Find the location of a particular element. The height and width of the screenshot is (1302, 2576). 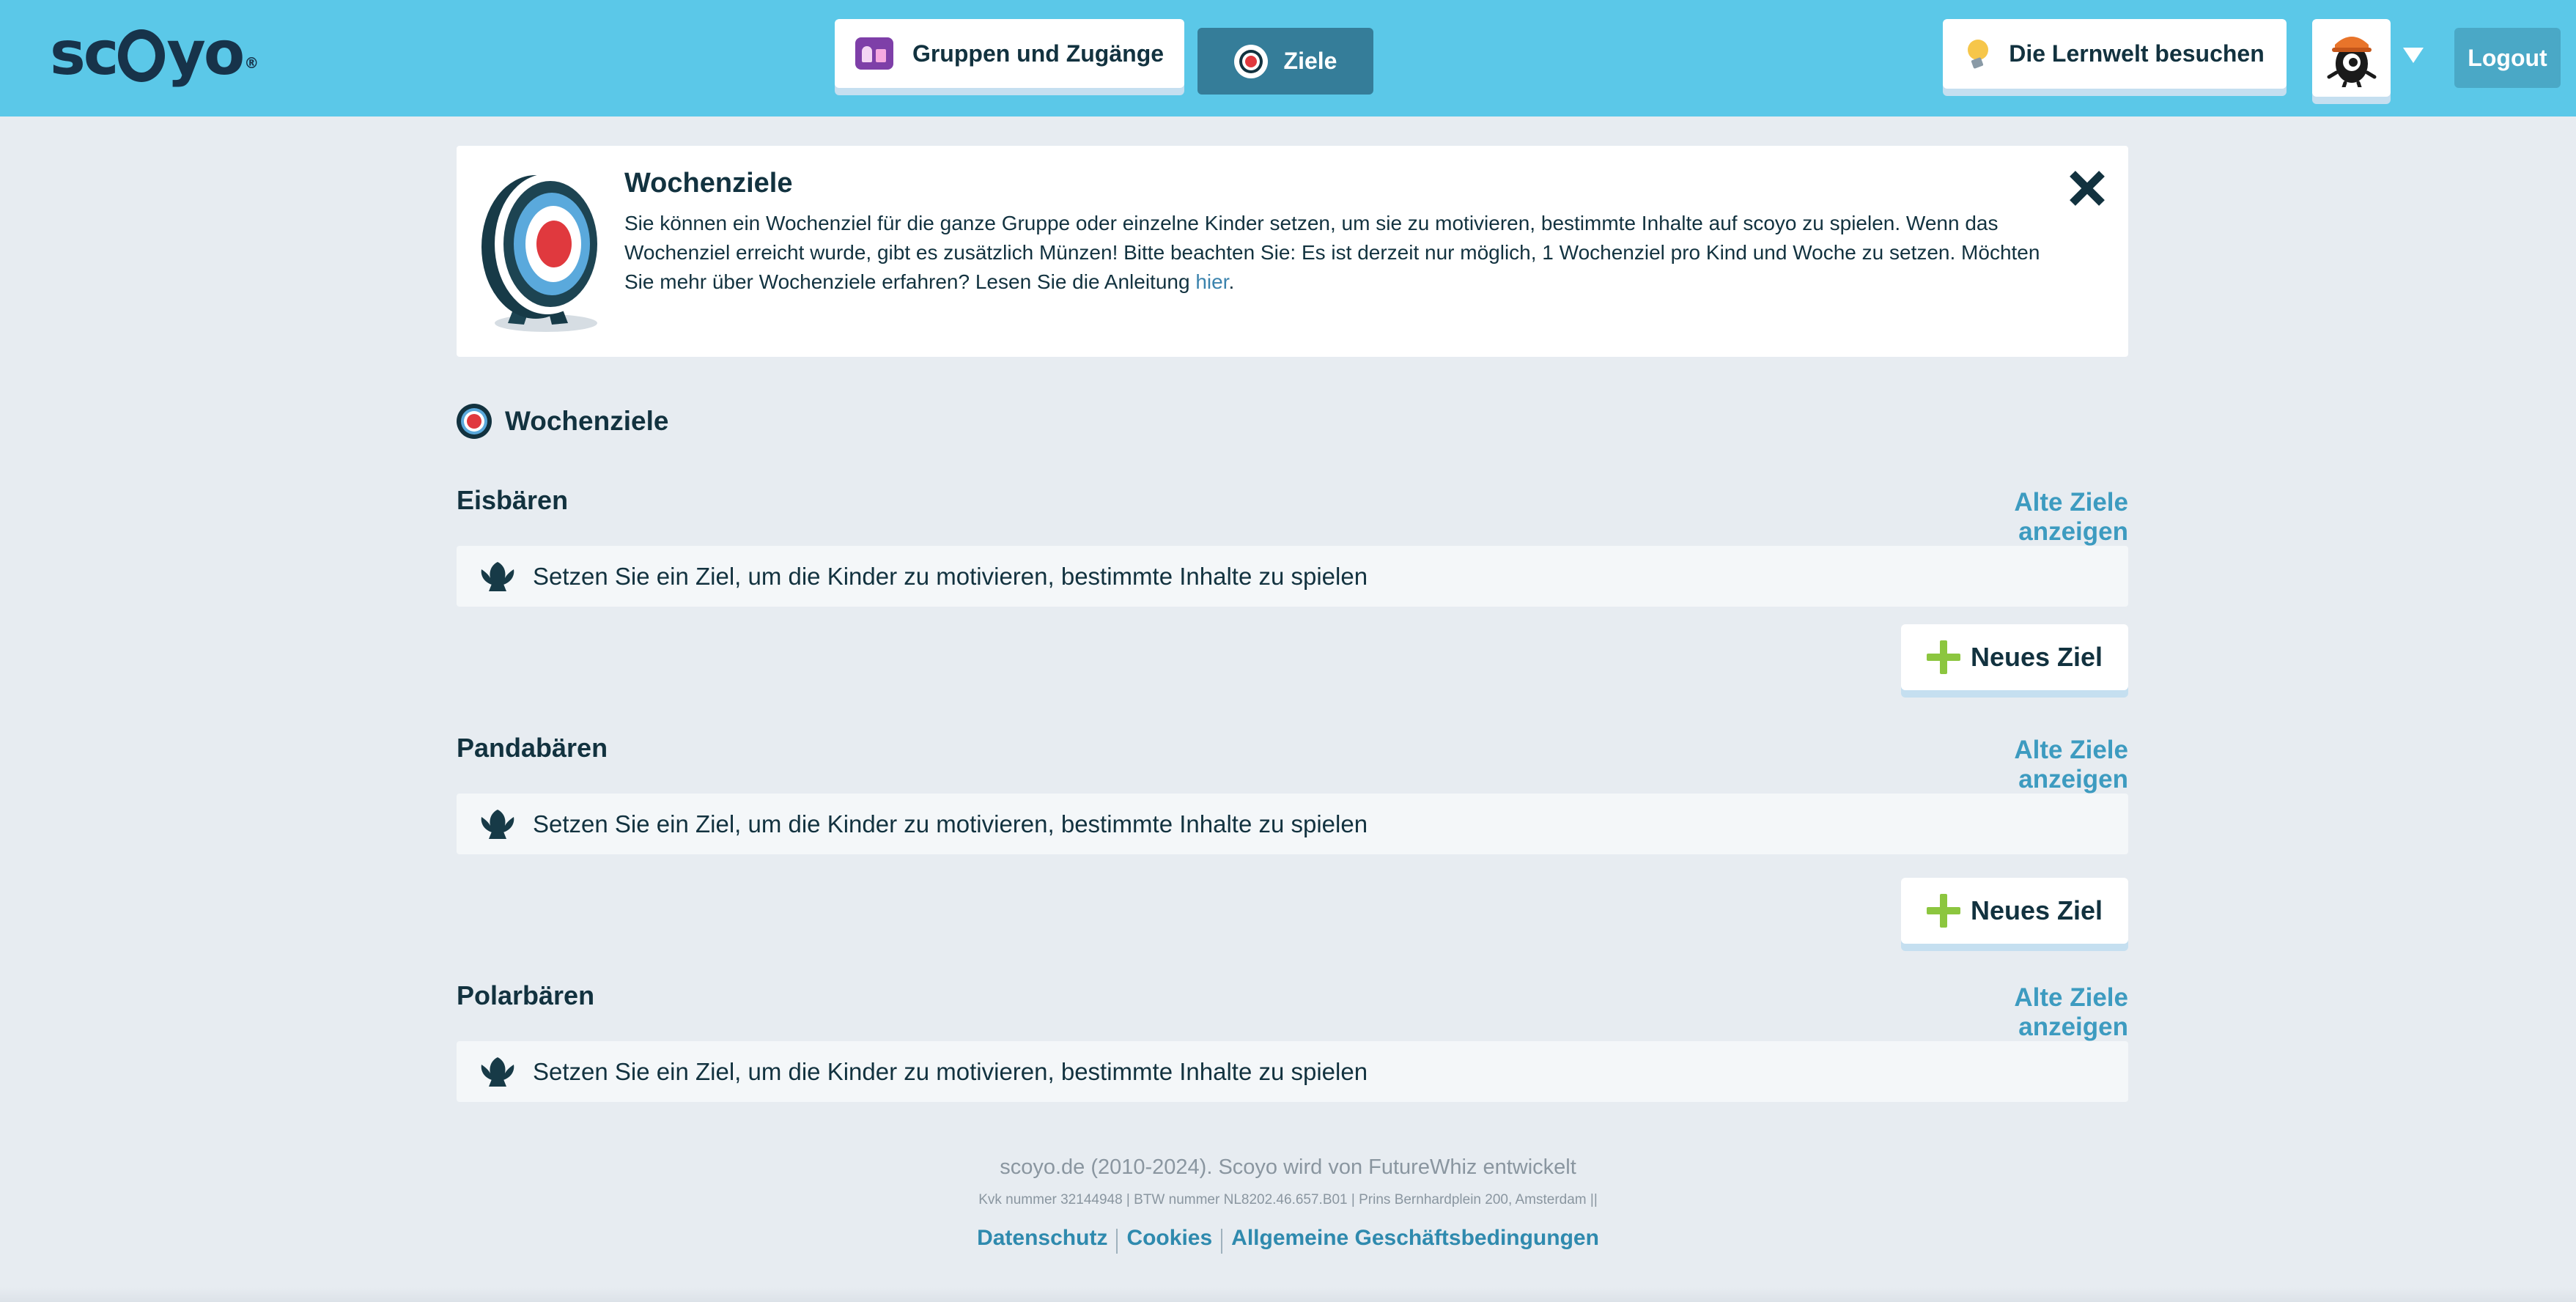

scoyo-logo: sc yo ® is located at coordinates (154, 54).